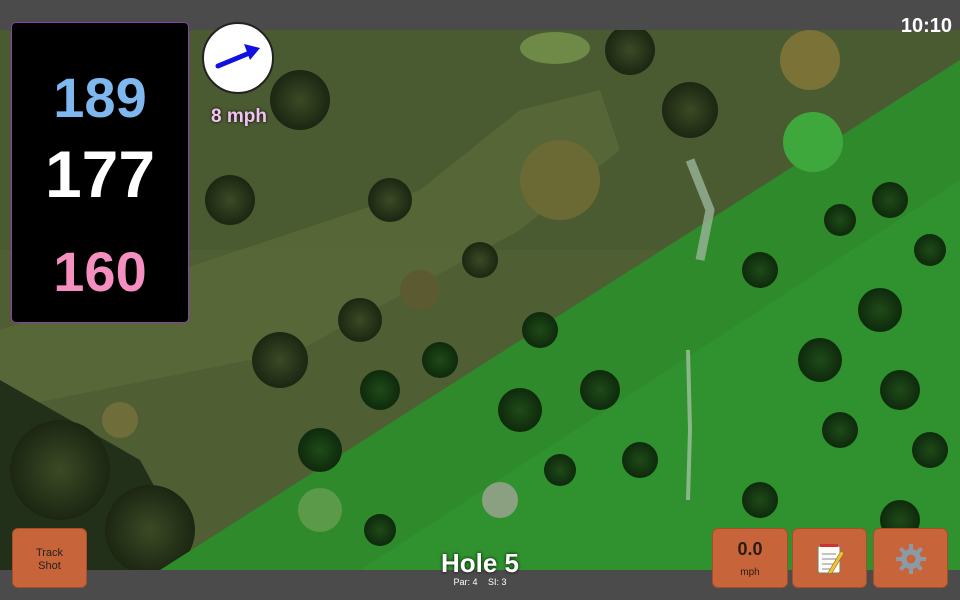  I want to click on gear-icon, so click(911, 559).